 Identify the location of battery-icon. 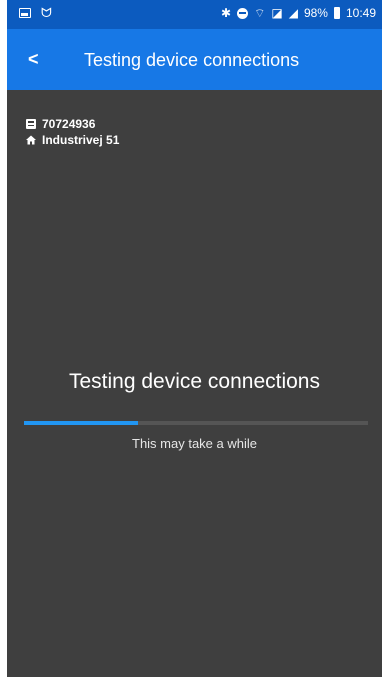
(336, 13).